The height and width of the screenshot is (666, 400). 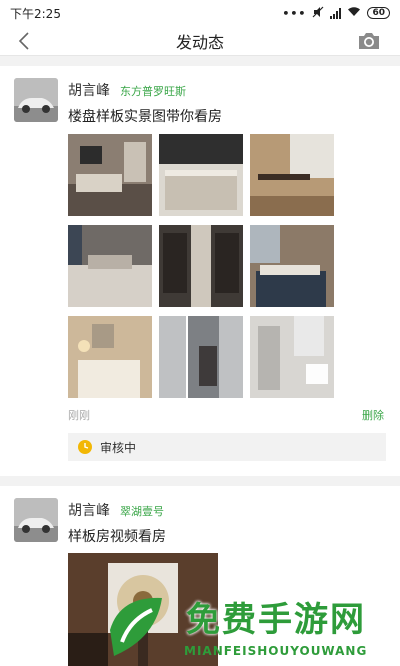 I want to click on post-text: 楼盘样板实景图带你看房, so click(x=145, y=117).